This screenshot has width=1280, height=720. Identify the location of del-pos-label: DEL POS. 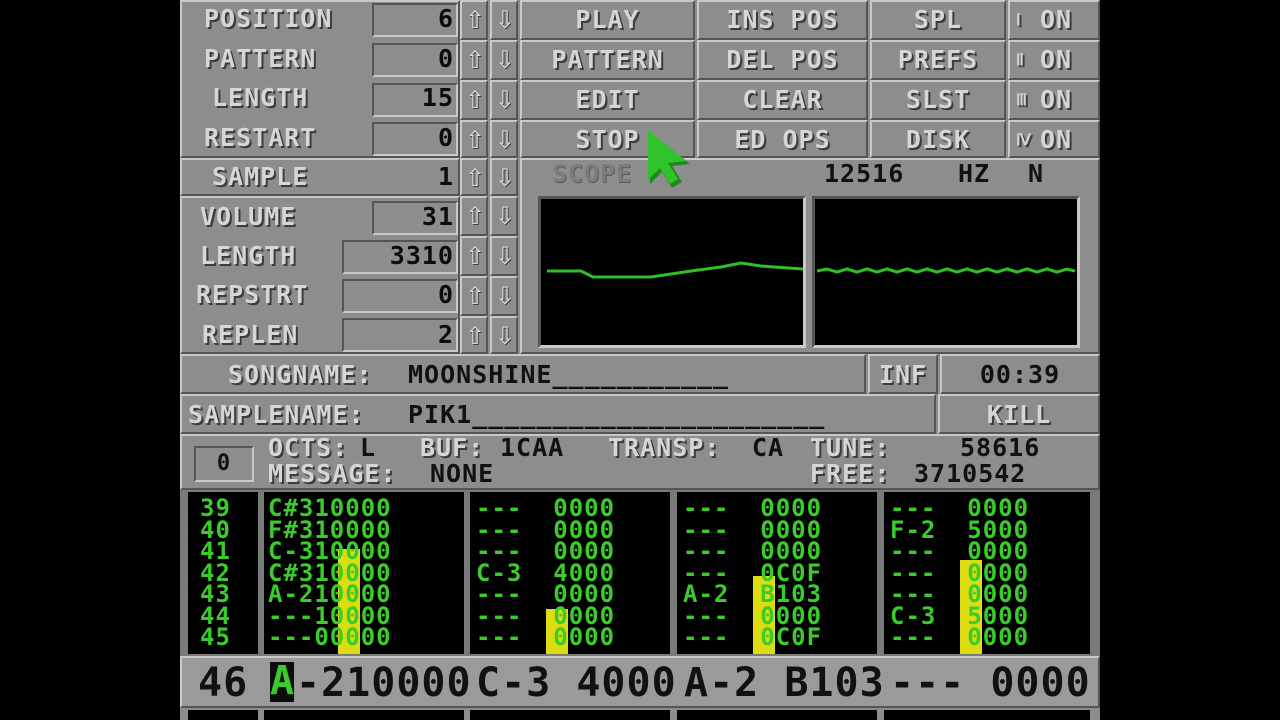
(782, 59).